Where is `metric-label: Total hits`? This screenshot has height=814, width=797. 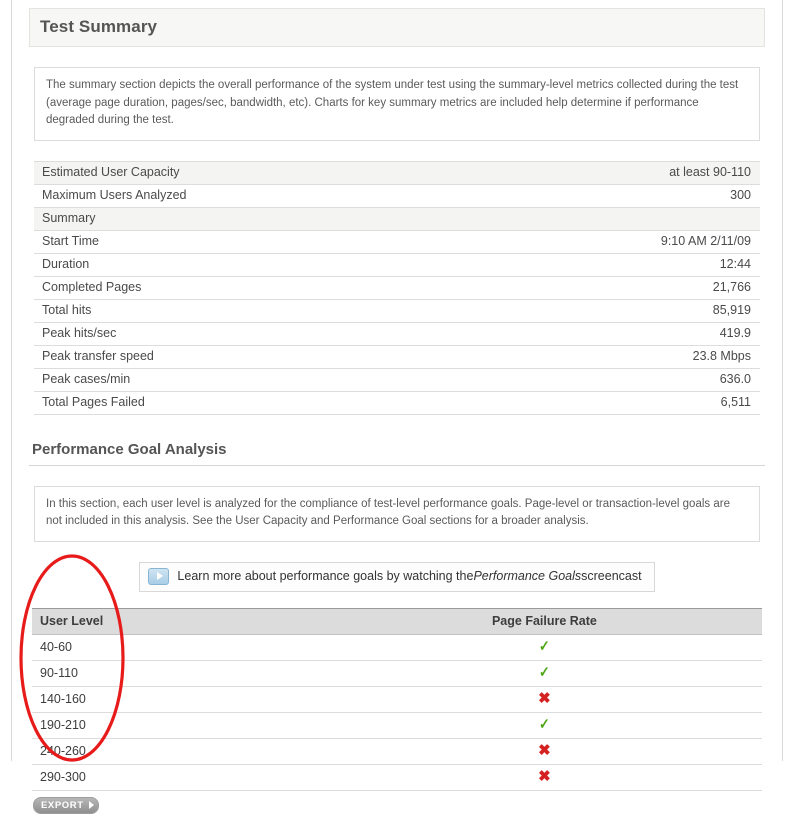
metric-label: Total hits is located at coordinates (251, 311).